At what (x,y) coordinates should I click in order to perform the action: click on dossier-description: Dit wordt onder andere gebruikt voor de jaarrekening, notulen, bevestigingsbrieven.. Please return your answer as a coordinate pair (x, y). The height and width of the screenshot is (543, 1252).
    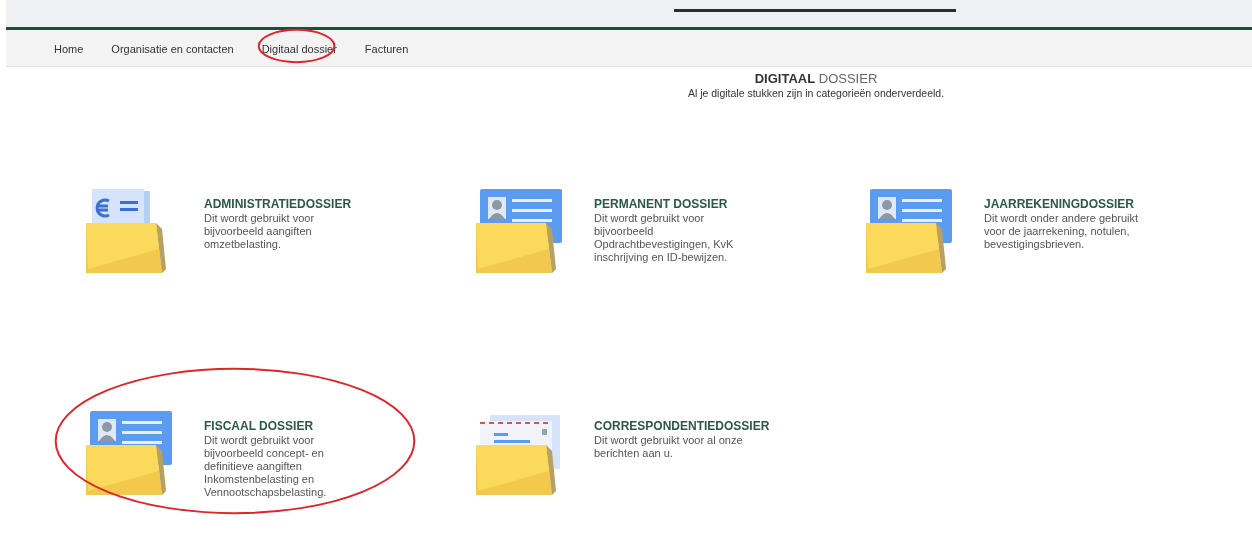
    Looking at the image, I should click on (1061, 231).